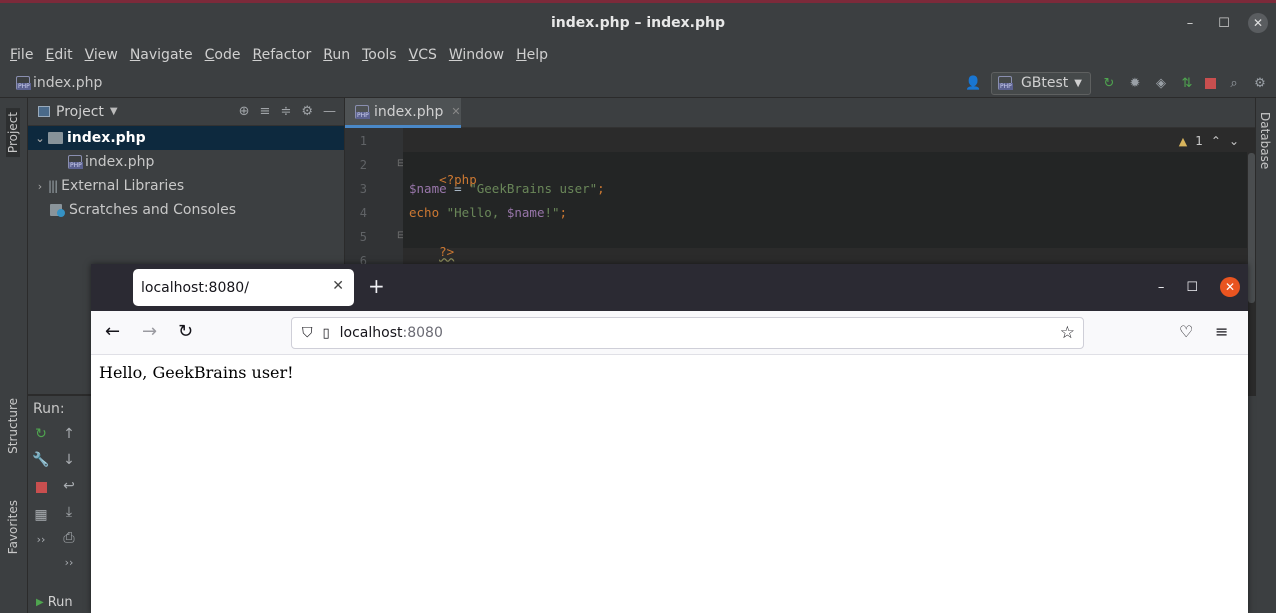 Image resolution: width=1276 pixels, height=613 pixels. Describe the element at coordinates (363, 237) in the screenshot. I see `line-number: 5` at that location.